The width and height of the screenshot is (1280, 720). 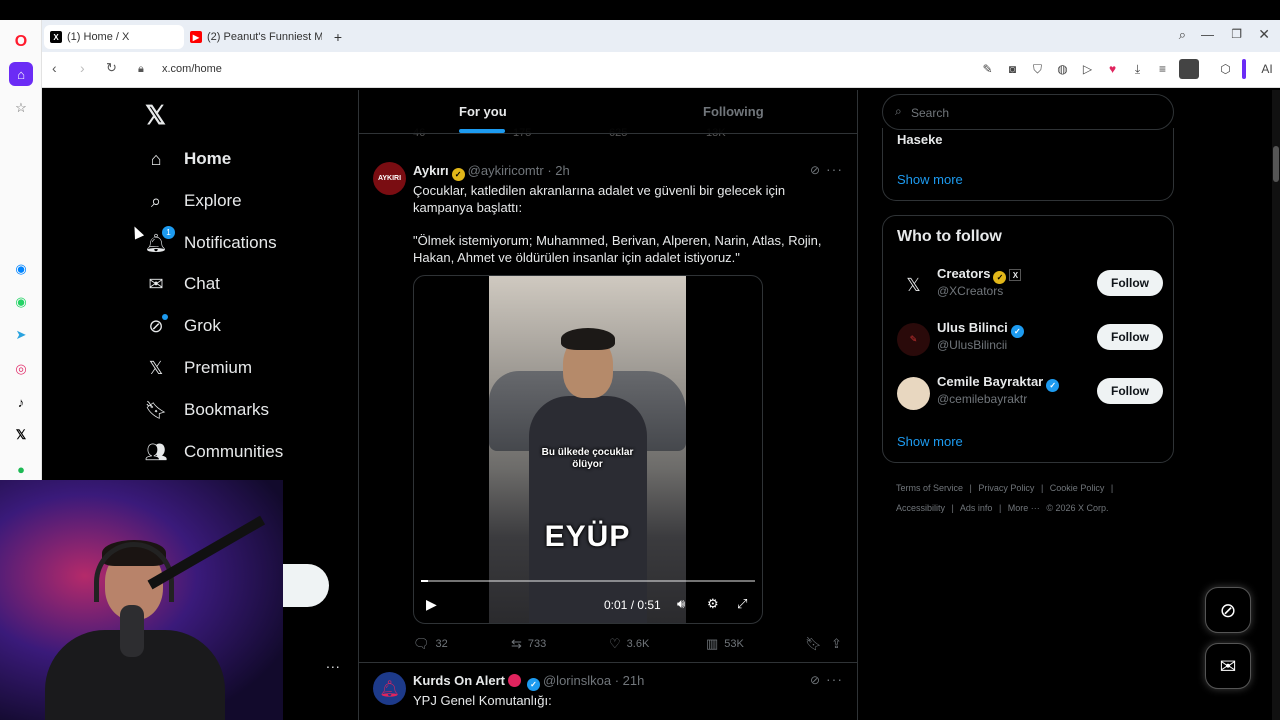 What do you see at coordinates (725, 644) in the screenshot?
I see `views-button: ▥ 53K` at bounding box center [725, 644].